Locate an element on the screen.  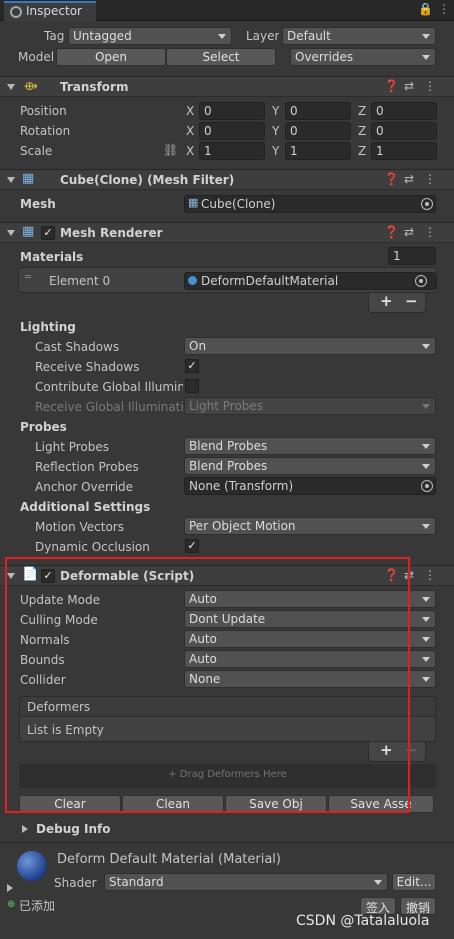
rotation-y-field: 0 is located at coordinates (318, 131).